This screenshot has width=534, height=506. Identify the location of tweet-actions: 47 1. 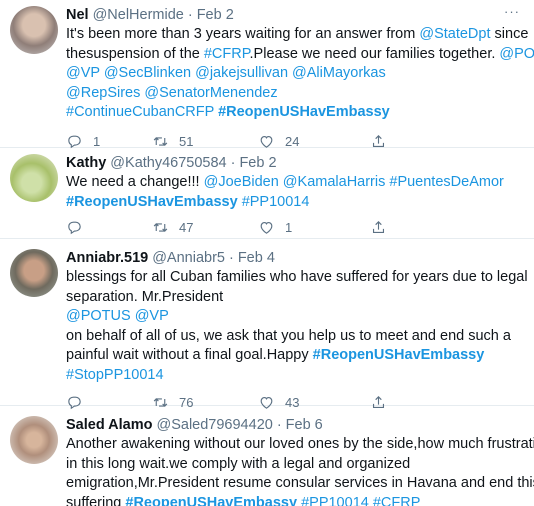
(288, 227).